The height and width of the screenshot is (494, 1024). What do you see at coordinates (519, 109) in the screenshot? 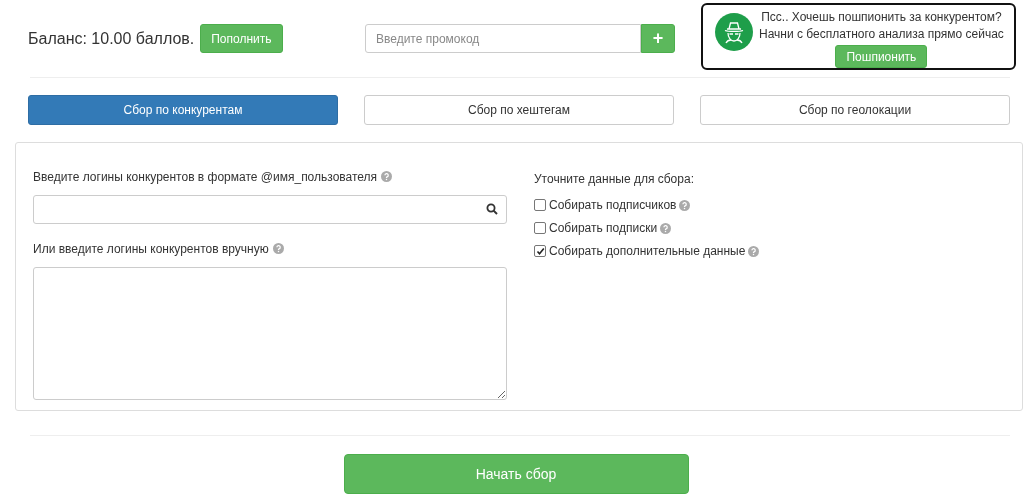
I see `collection-tab: Сбор по хештегам` at bounding box center [519, 109].